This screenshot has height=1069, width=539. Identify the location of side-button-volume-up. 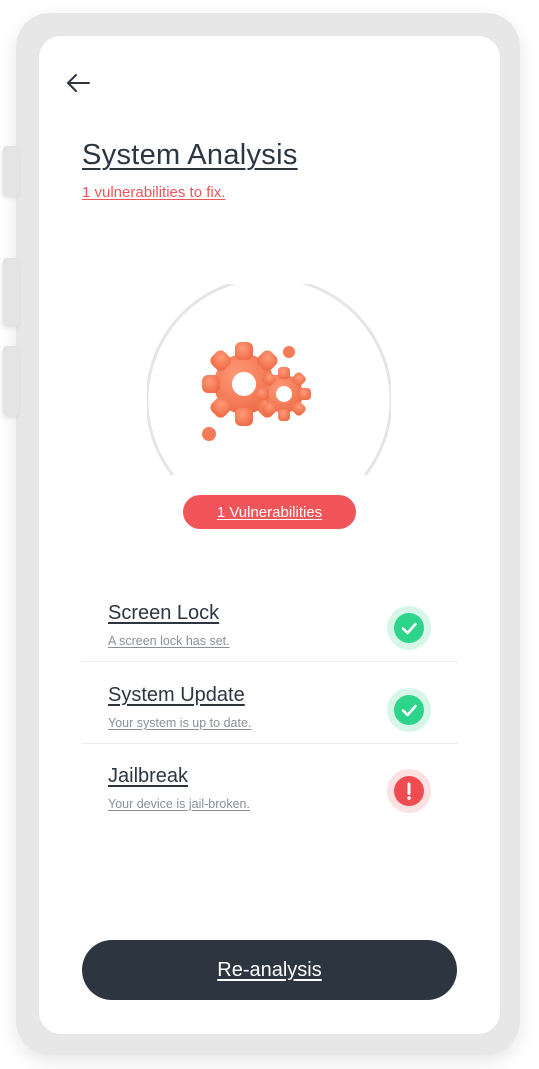
(11, 292).